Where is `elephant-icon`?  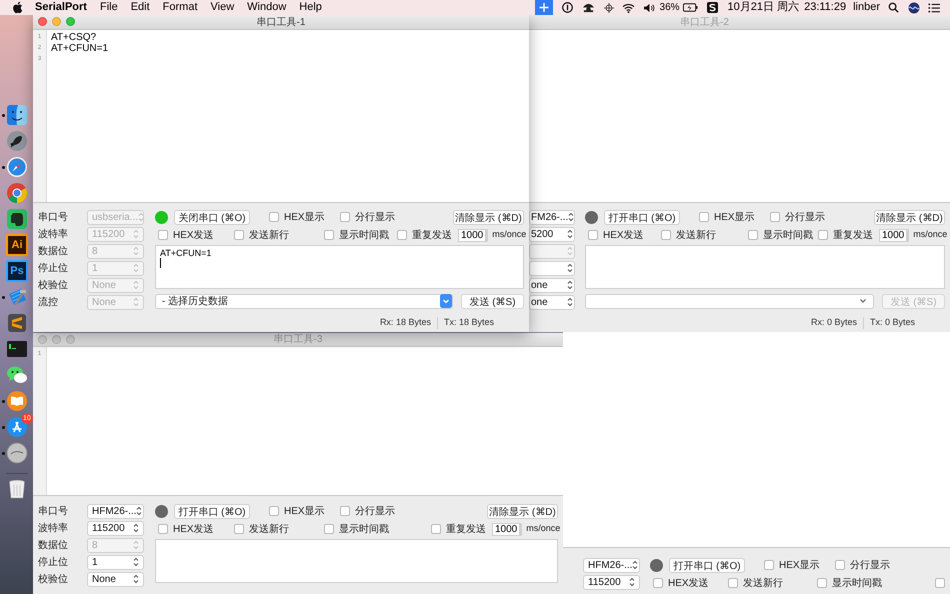
elephant-icon is located at coordinates (17, 219).